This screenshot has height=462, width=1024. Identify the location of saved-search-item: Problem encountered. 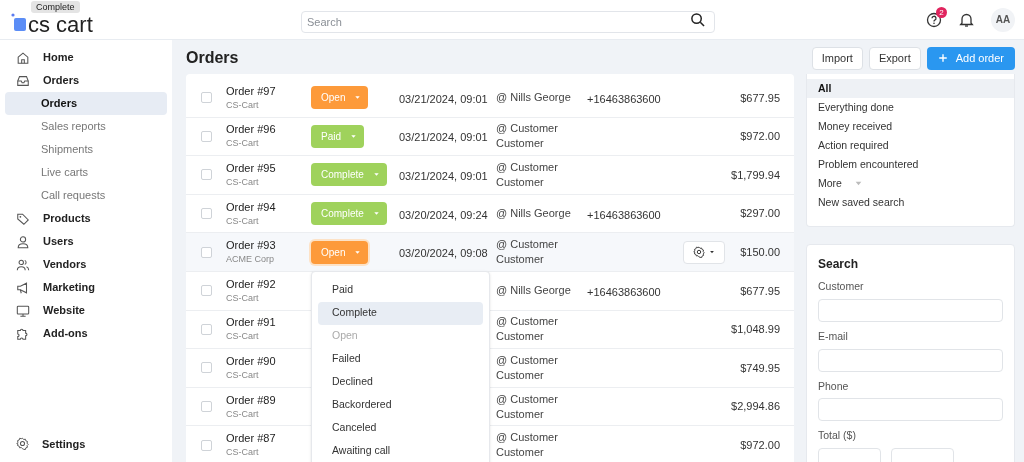
(868, 164).